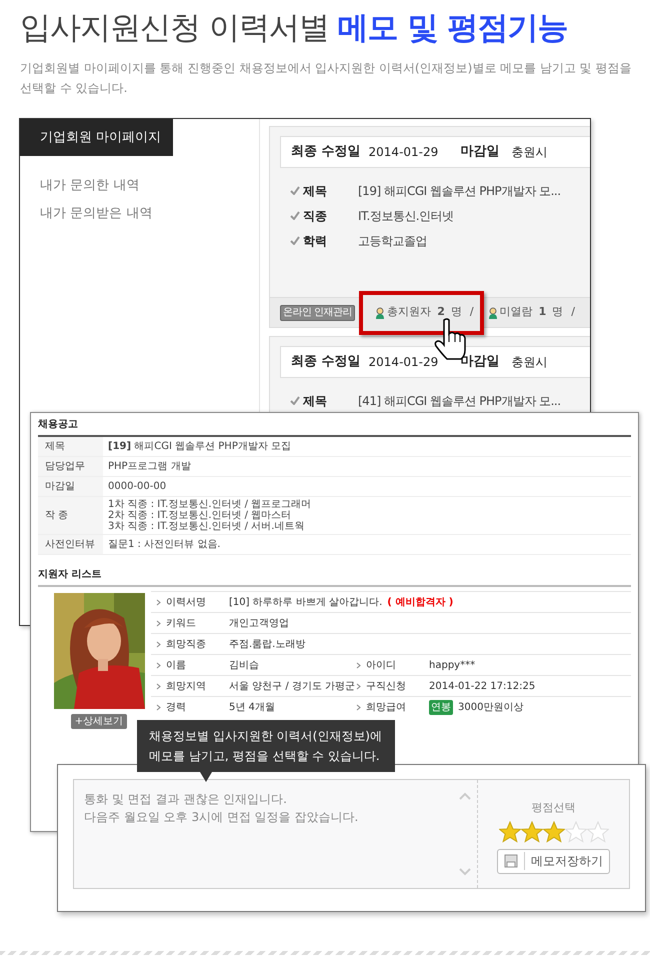  What do you see at coordinates (244, 665) in the screenshot?
I see `info-value: 김비습` at bounding box center [244, 665].